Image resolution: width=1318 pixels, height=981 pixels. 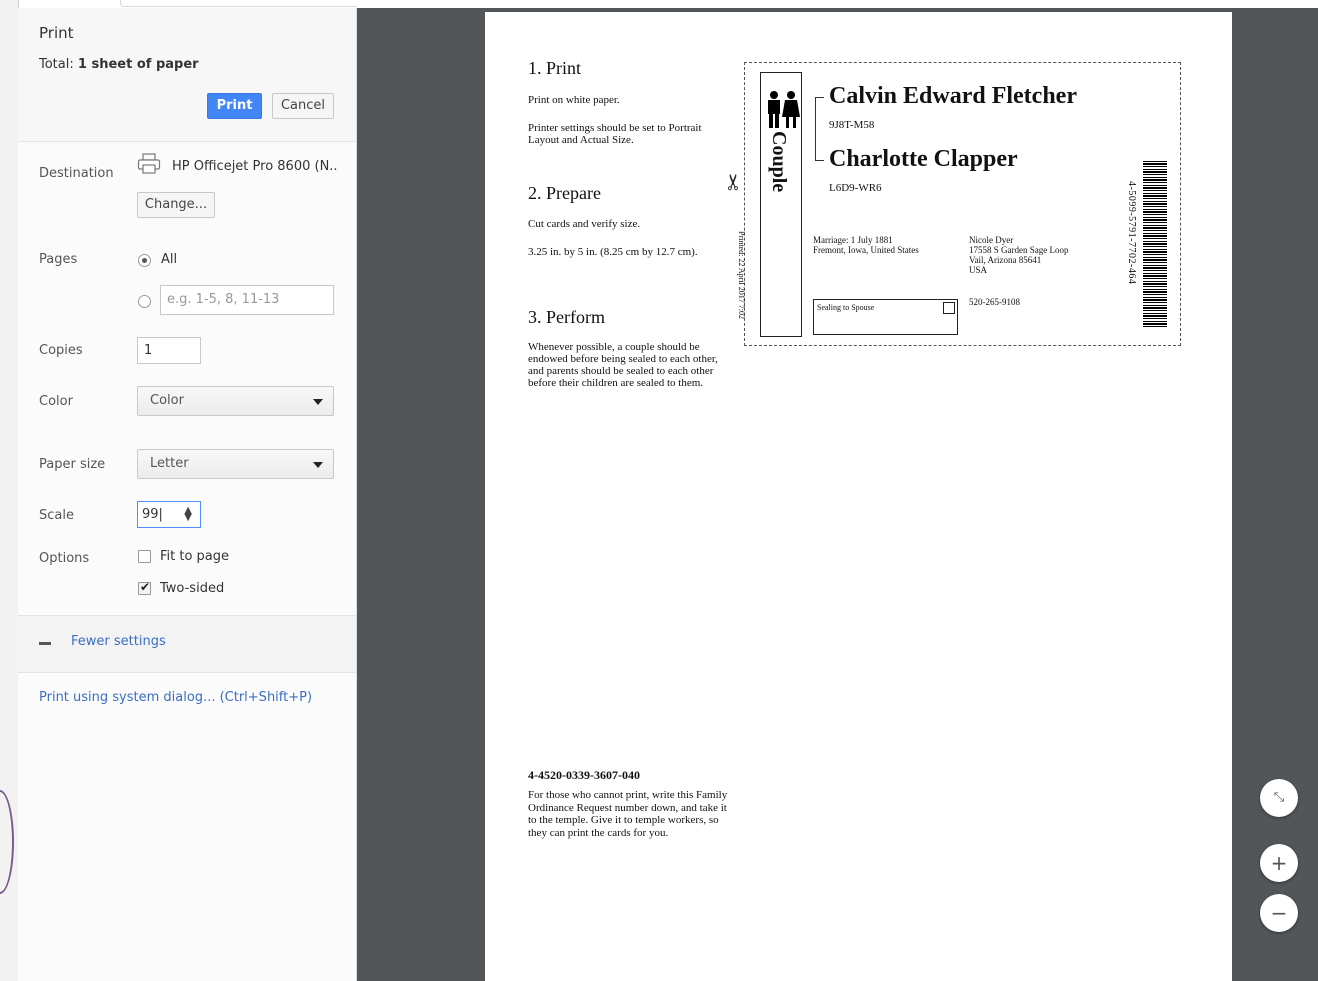 What do you see at coordinates (149, 163) in the screenshot?
I see `printer-icon` at bounding box center [149, 163].